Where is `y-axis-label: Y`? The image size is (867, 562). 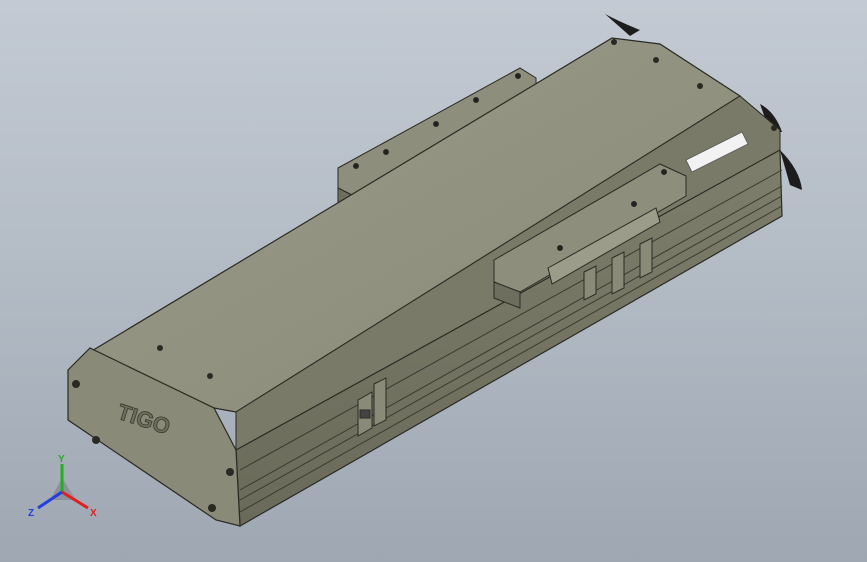
y-axis-label: Y is located at coordinates (61, 459).